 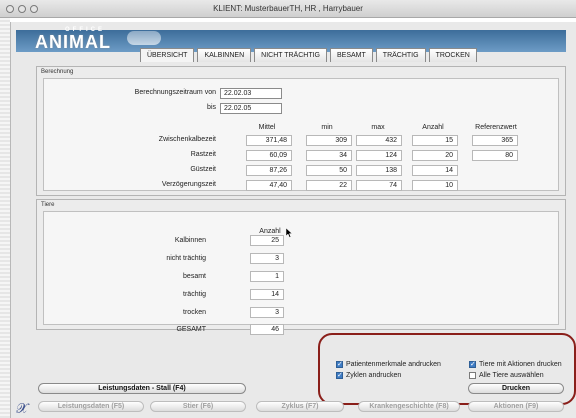 I want to click on window-left-strip, so click(x=5, y=218).